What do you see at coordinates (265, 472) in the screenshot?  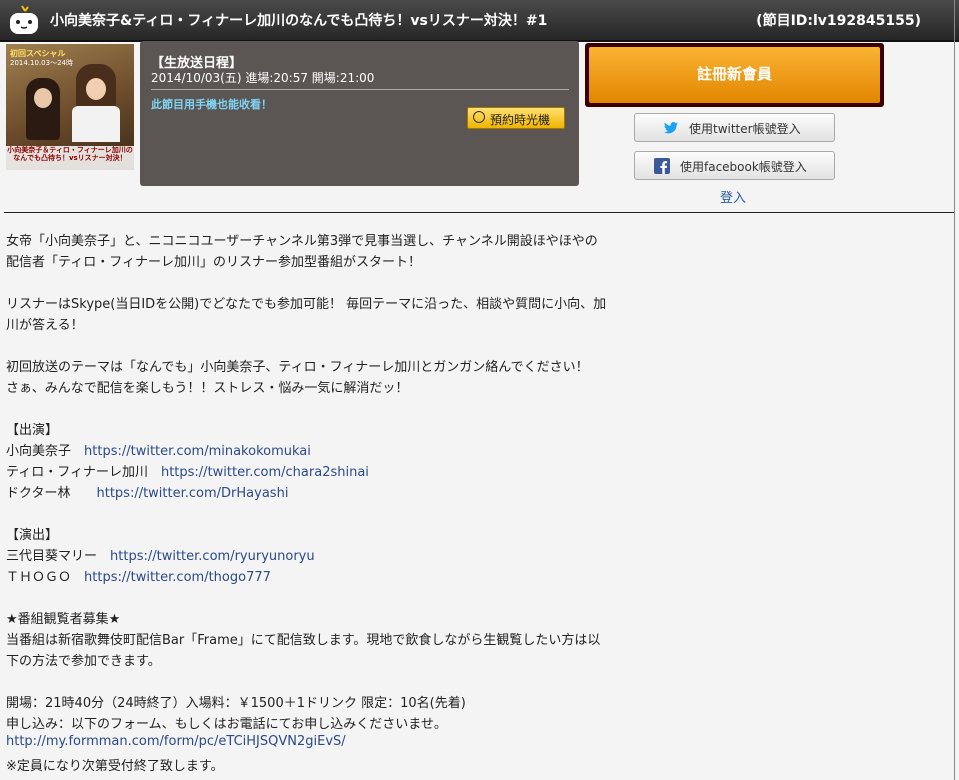 I see `cast-twitter-link: https://twitter.com/chara2shinai` at bounding box center [265, 472].